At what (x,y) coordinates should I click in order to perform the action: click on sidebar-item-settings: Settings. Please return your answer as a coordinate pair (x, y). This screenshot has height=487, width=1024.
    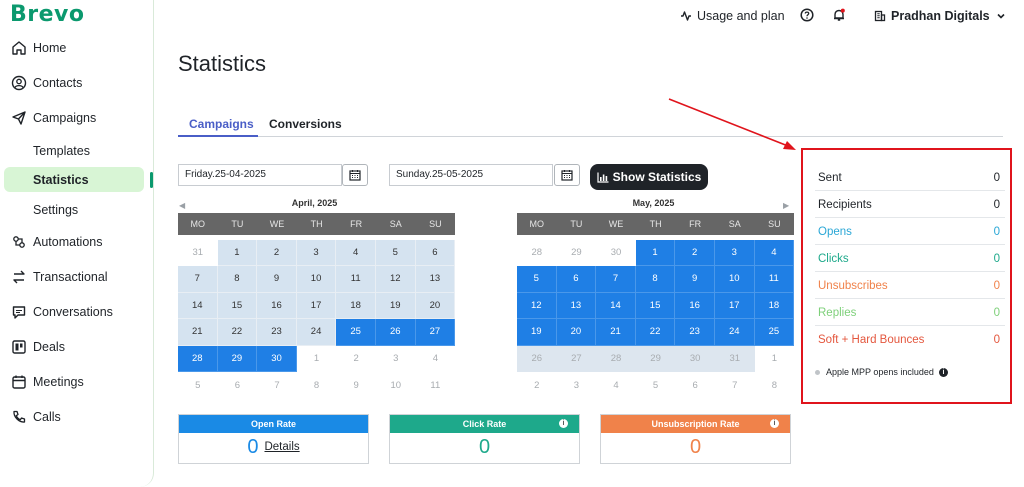
    Looking at the image, I should click on (74, 209).